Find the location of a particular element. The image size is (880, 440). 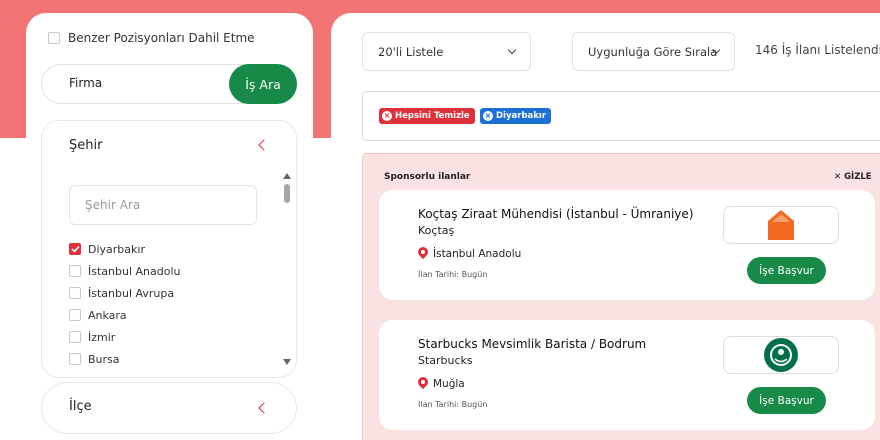

sort-select: Uygunluğa Göre Sırala is located at coordinates (653, 51).